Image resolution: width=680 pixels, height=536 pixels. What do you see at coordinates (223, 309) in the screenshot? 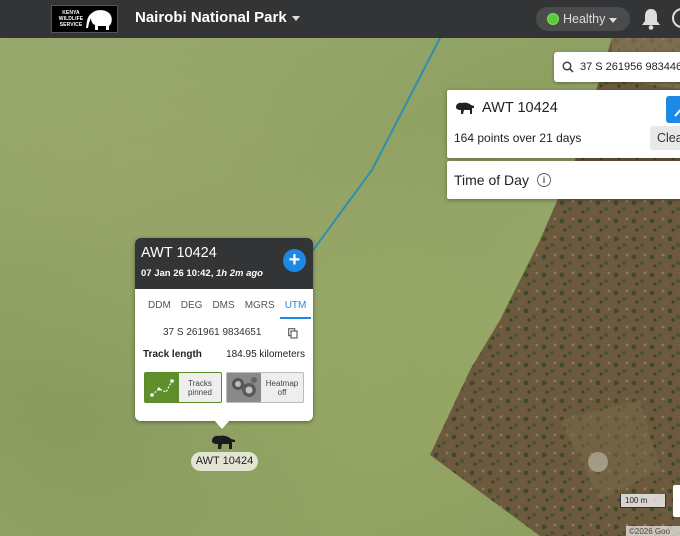
I see `tab-dms: DMS` at bounding box center [223, 309].